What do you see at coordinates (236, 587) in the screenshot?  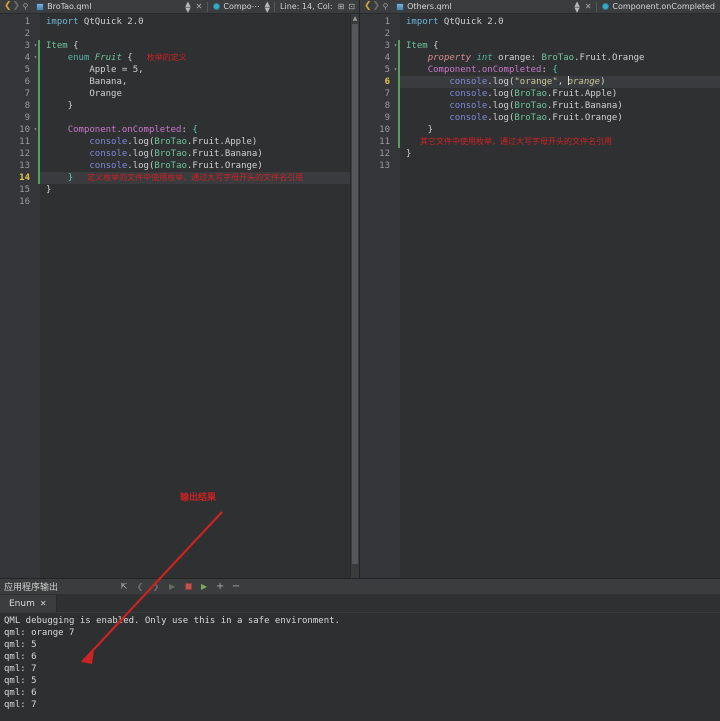 I see `zoom-out-icon: −` at bounding box center [236, 587].